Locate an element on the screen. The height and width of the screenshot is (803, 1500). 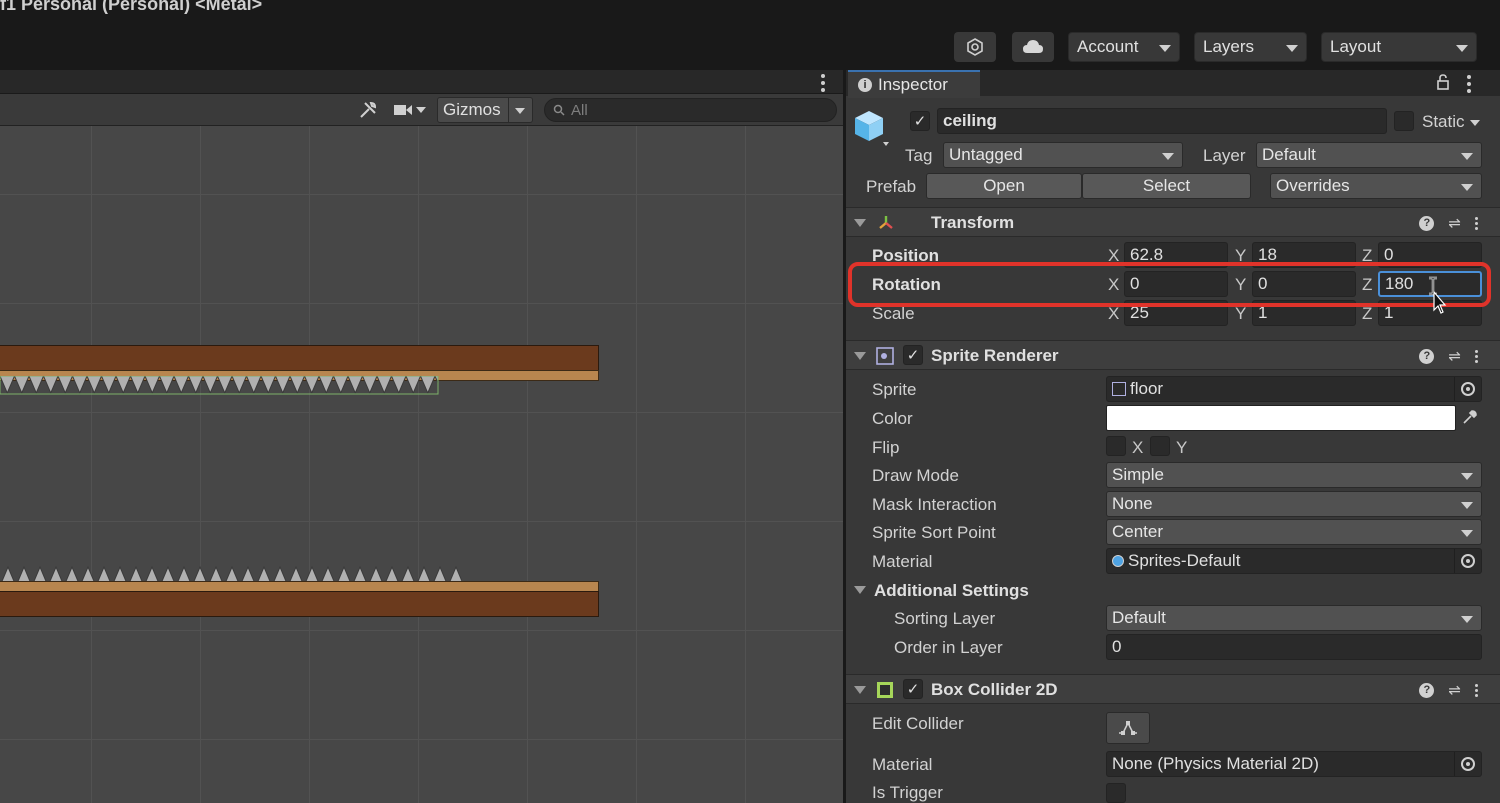
mask-interaction-dropdown: None is located at coordinates (1294, 504).